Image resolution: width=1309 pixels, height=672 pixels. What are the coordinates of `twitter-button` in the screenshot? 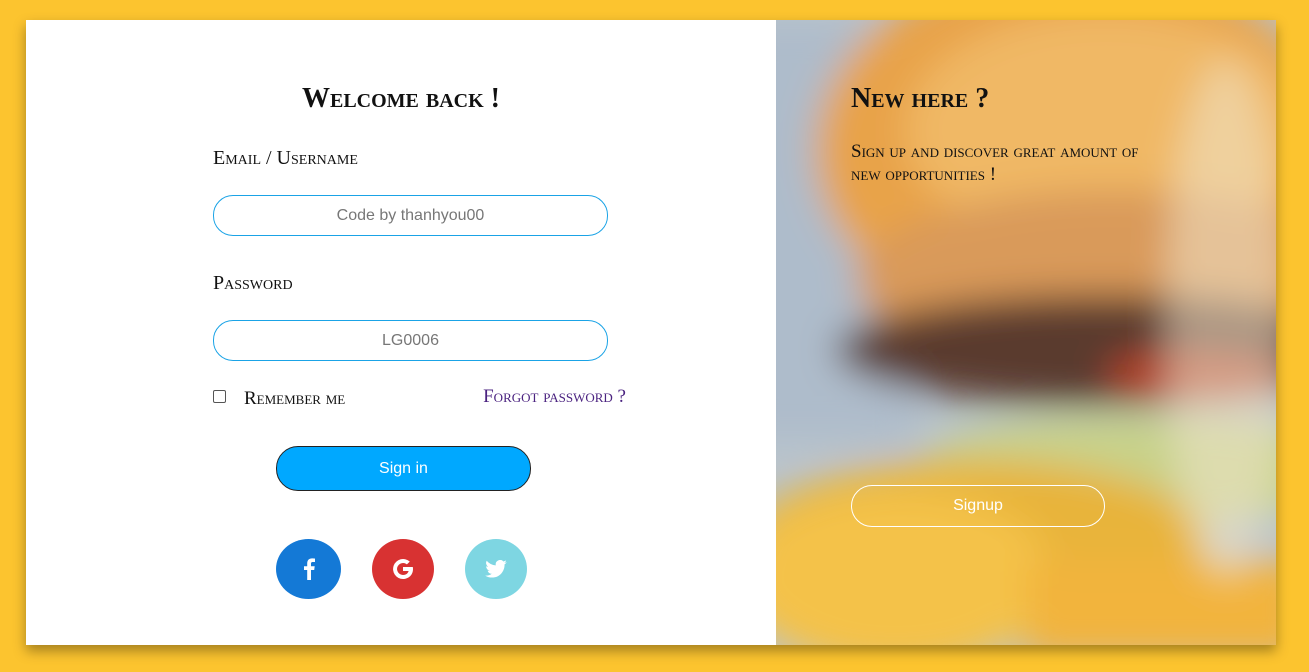 It's located at (496, 569).